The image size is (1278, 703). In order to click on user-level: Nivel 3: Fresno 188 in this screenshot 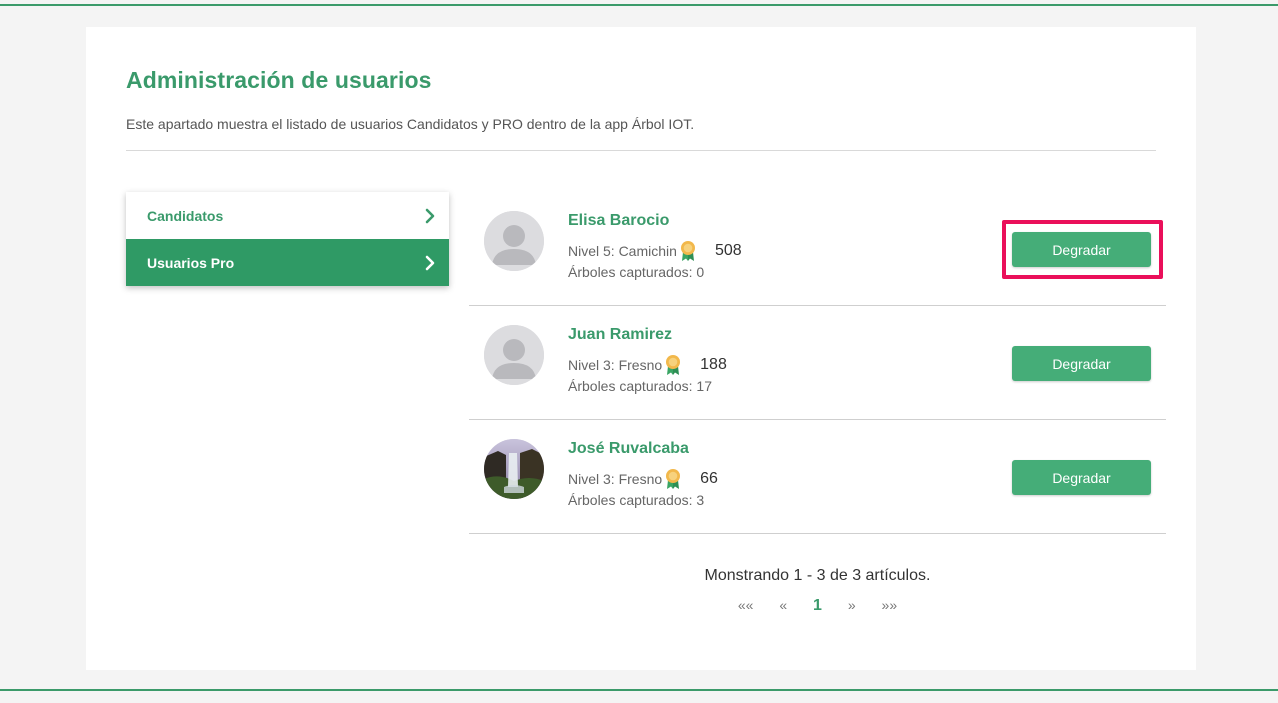, I will do `click(647, 365)`.